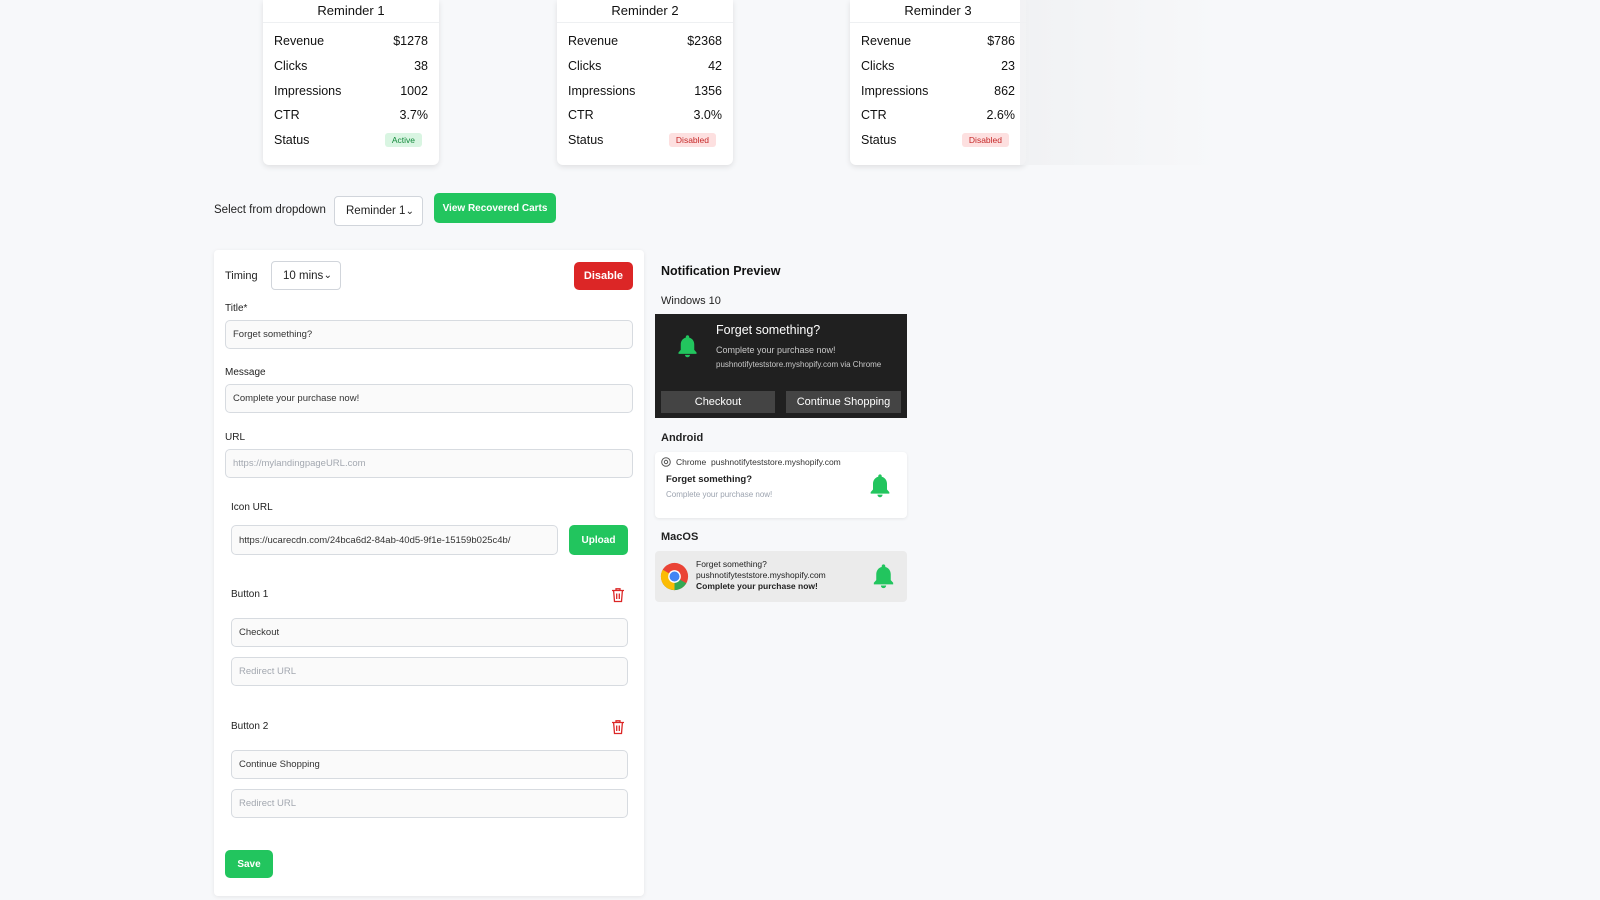 This screenshot has height=900, width=1600. I want to click on reminder-select-value: Reminder 1, so click(376, 211).